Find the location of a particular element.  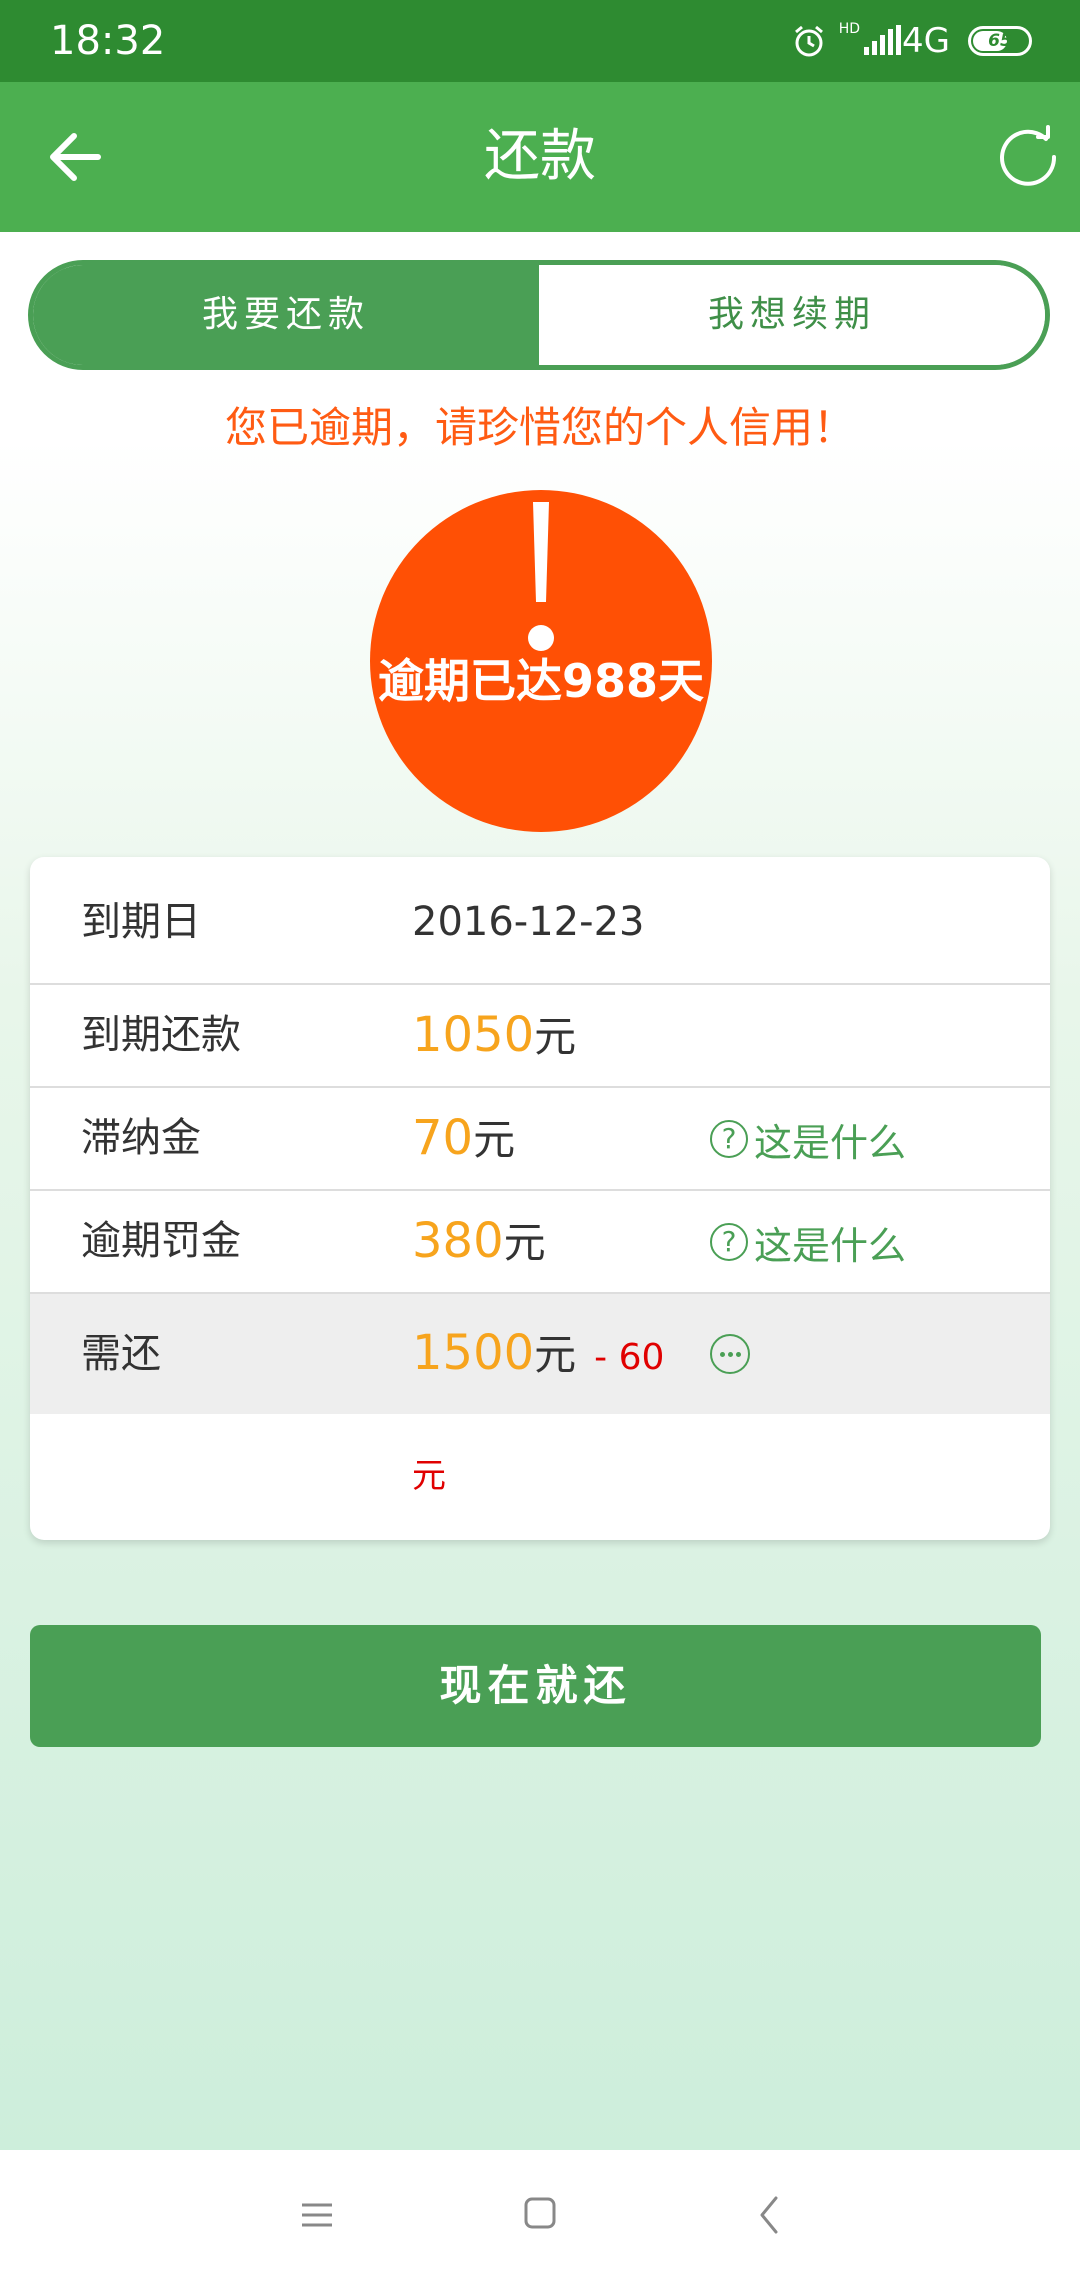

late-fee-amount: 70 is located at coordinates (443, 1138).